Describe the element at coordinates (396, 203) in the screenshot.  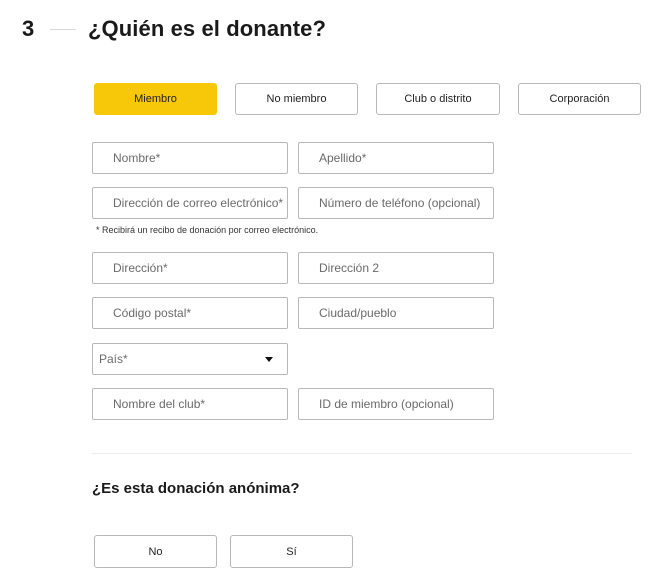
I see `phone-field: Número de teléfono (opcional)` at that location.